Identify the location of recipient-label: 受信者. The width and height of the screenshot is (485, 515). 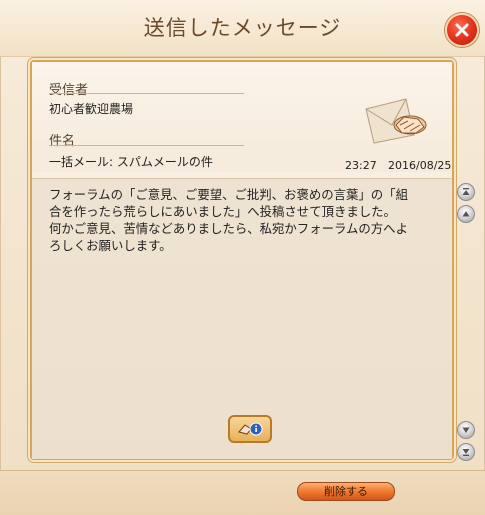
(69, 90).